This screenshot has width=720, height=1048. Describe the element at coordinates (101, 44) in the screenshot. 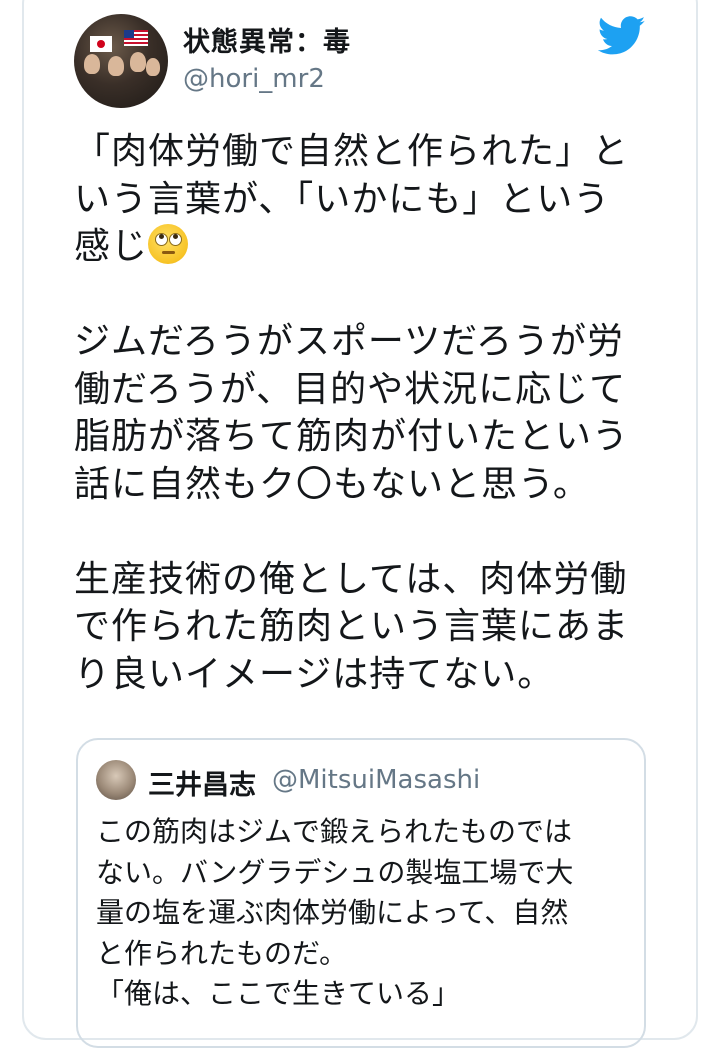

I see `japan-flag-icon` at that location.